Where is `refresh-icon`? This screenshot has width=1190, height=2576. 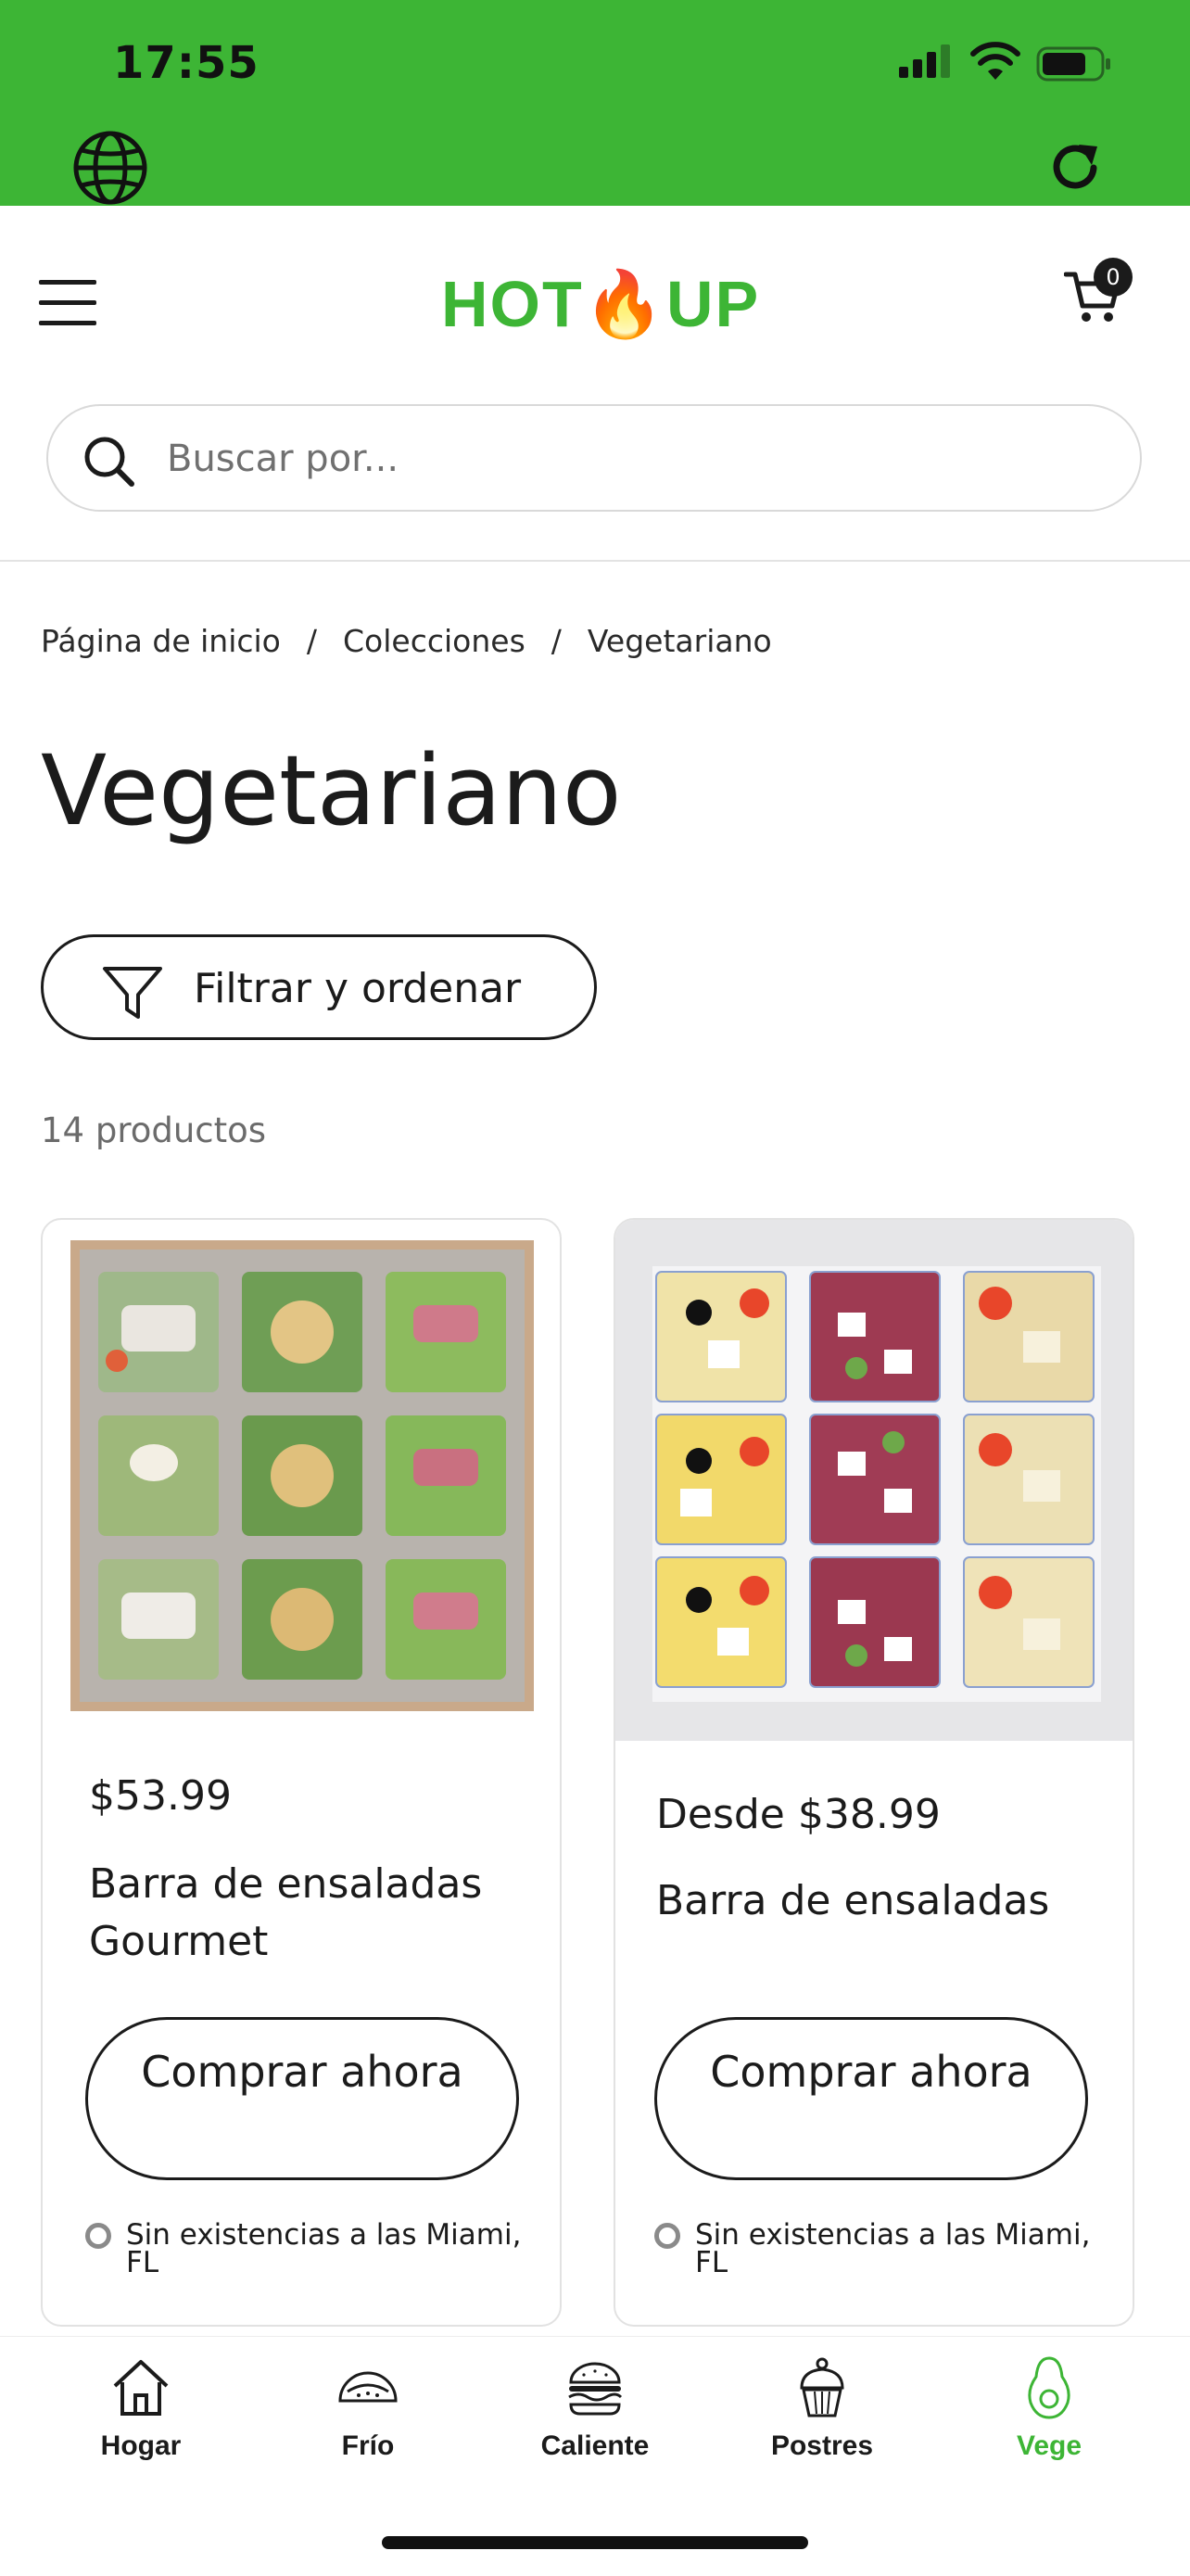
refresh-icon is located at coordinates (1076, 167).